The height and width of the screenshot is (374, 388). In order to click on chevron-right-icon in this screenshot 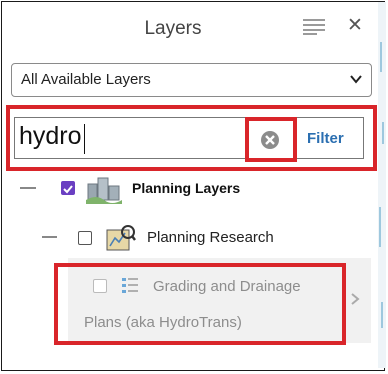, I will do `click(355, 299)`.